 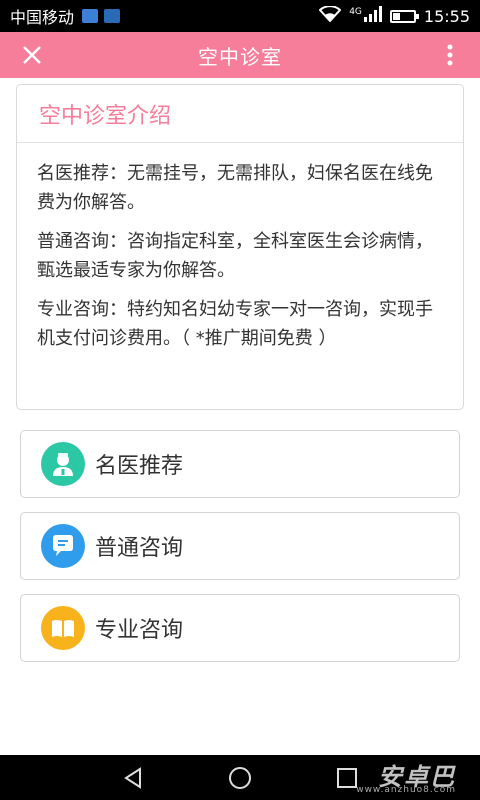 What do you see at coordinates (235, 188) in the screenshot?
I see `intro-paragraph-famous-doctor: 名医推荐：无需挂号，无需排队，妇保名医在线免费为你解答。` at bounding box center [235, 188].